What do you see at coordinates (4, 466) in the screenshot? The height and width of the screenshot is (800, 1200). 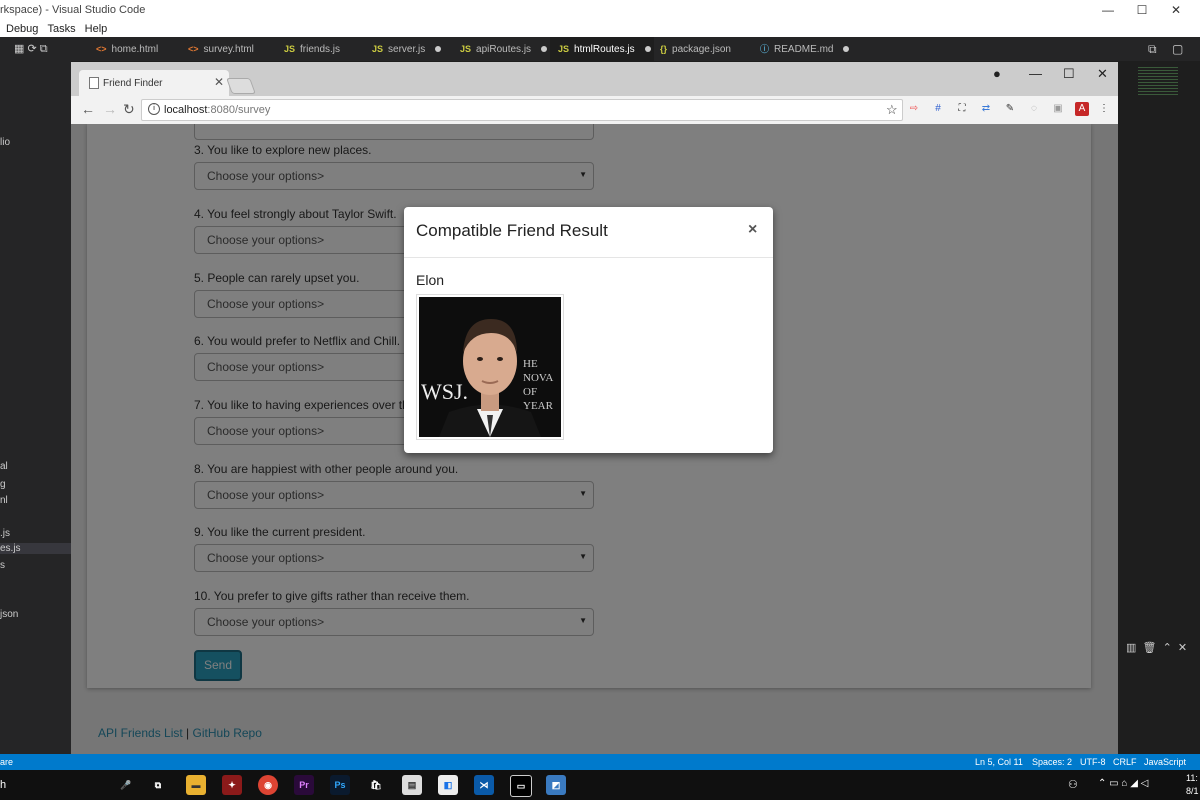 I see `sidebar-item: al` at bounding box center [4, 466].